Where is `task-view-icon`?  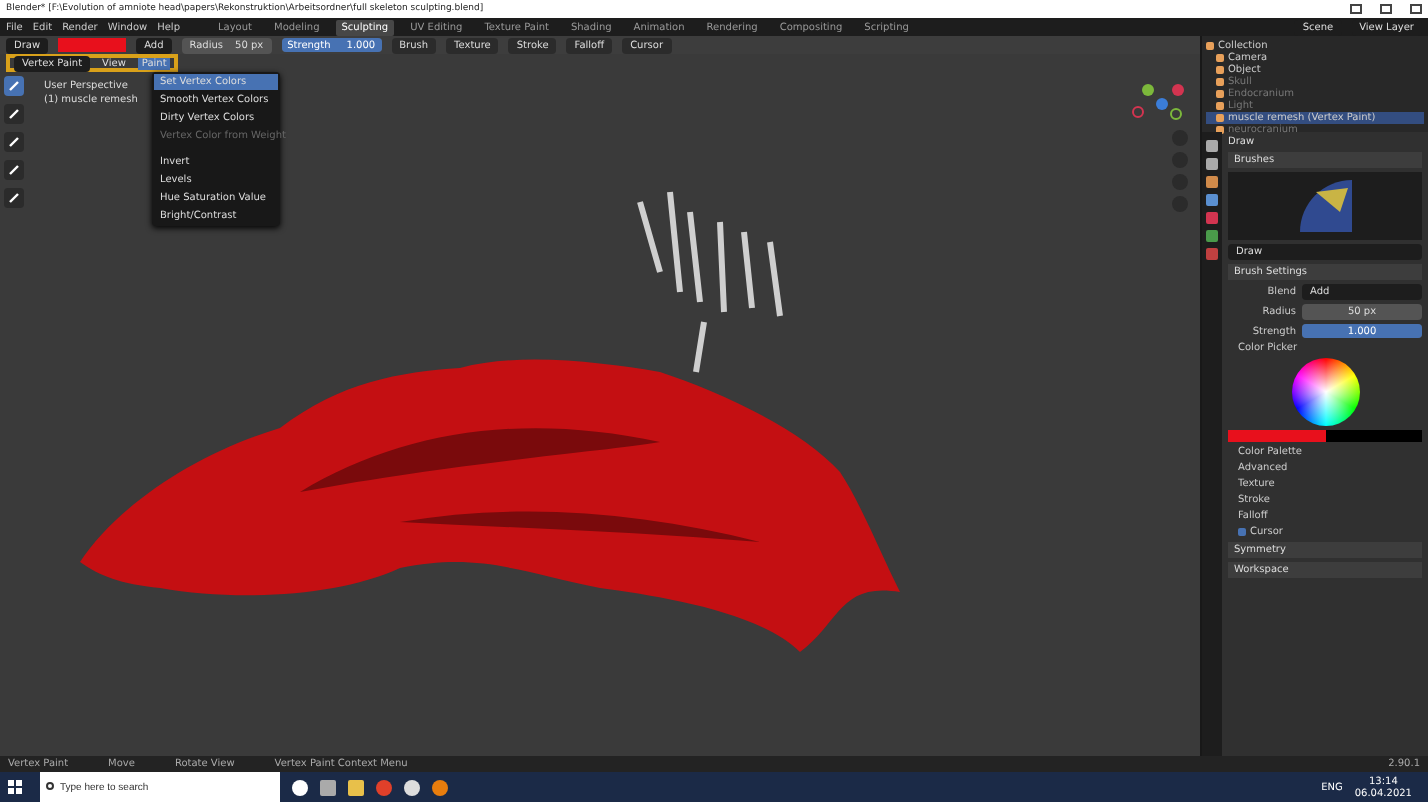
task-view-icon is located at coordinates (328, 787).